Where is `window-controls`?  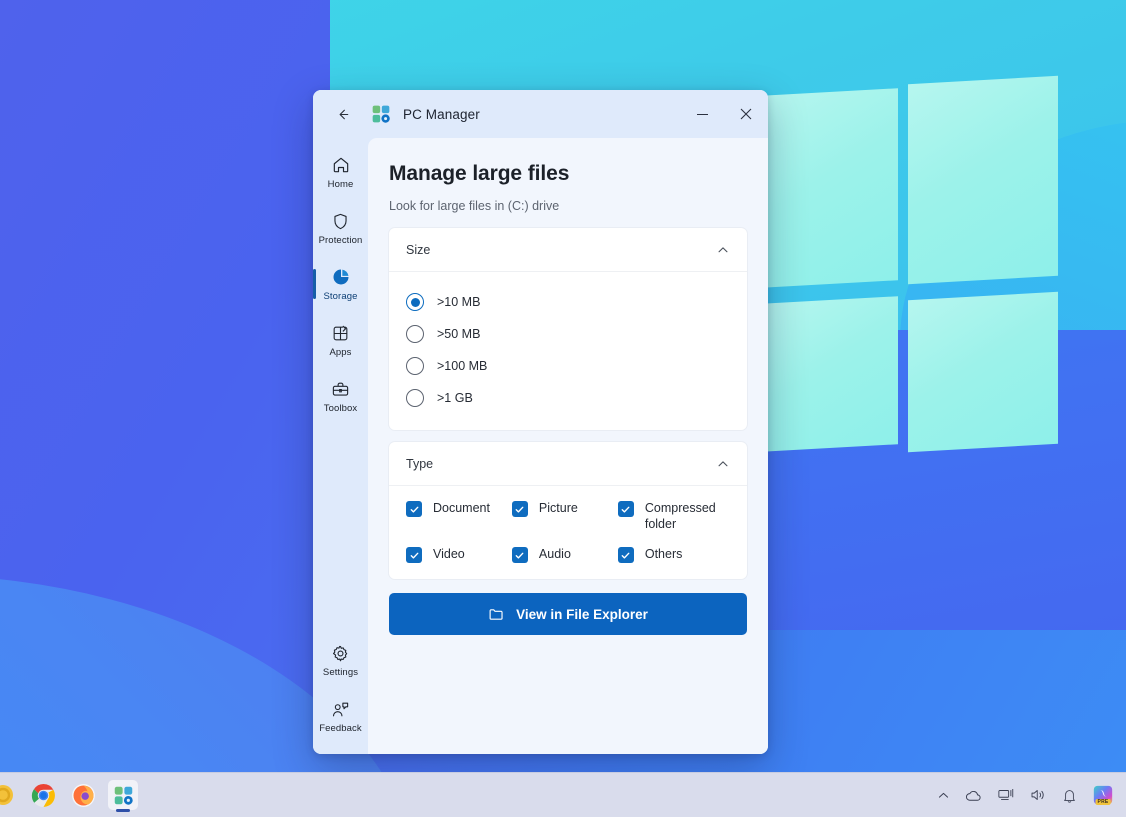
window-controls is located at coordinates (724, 114).